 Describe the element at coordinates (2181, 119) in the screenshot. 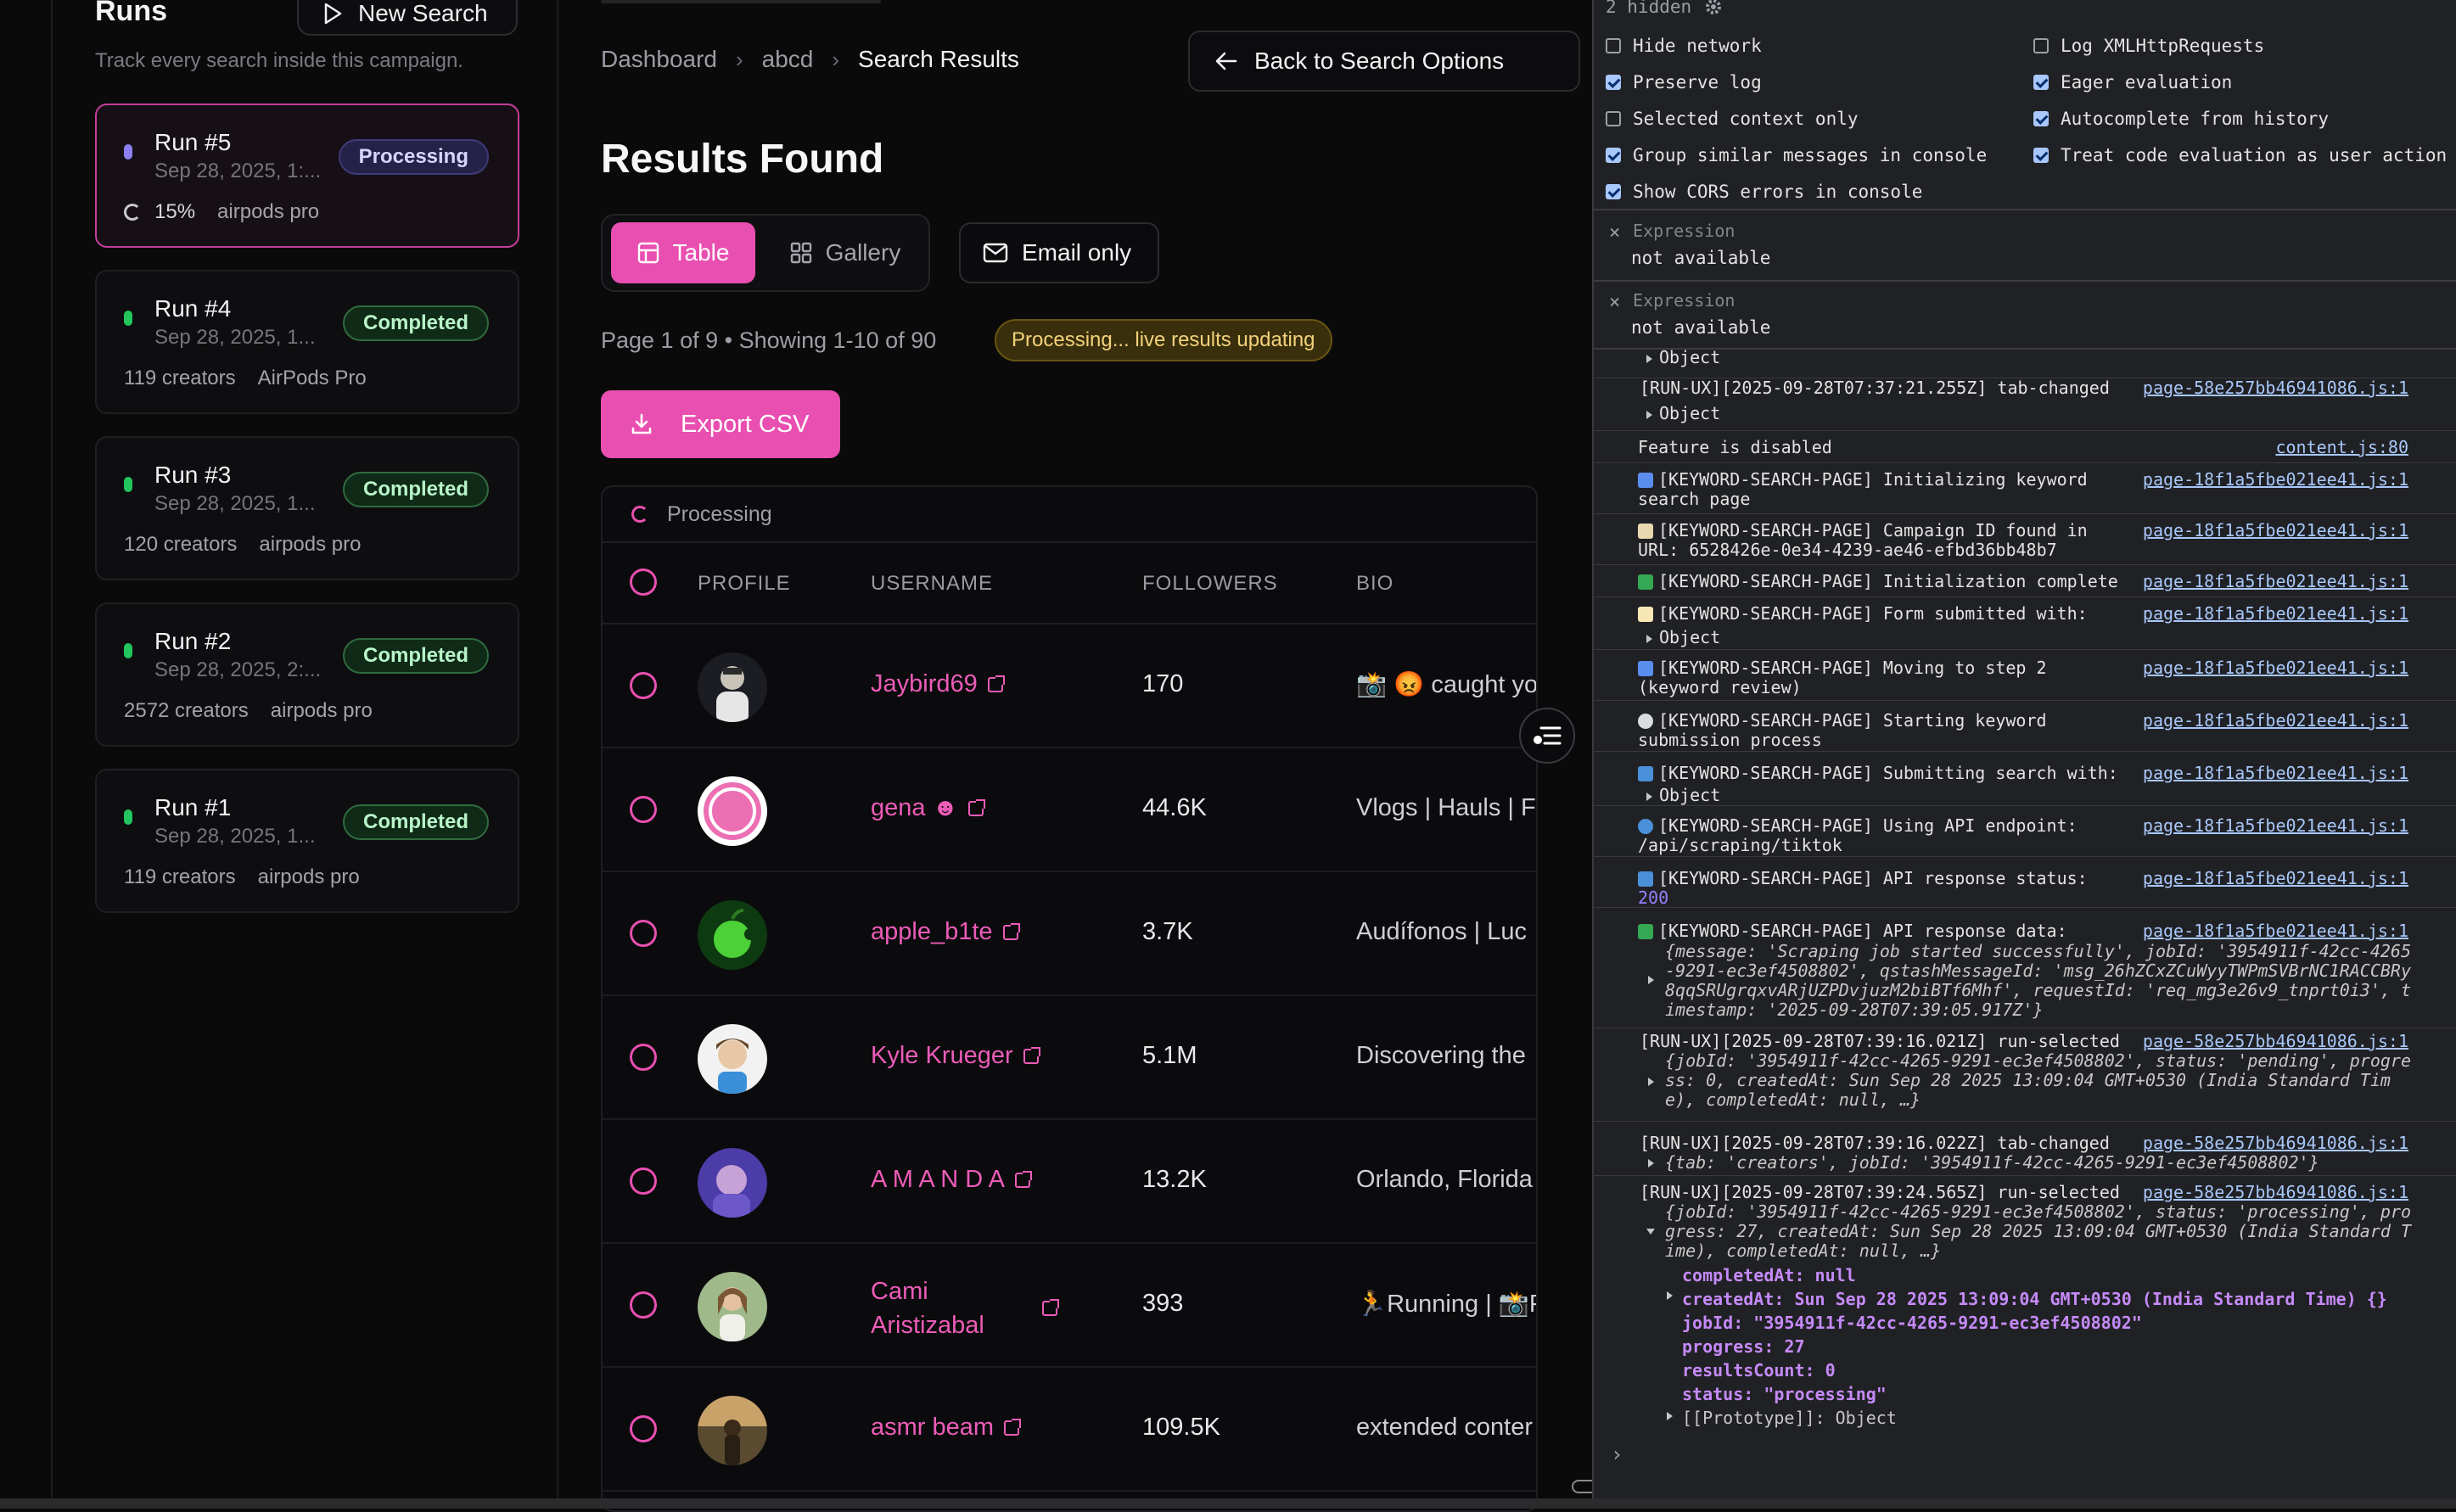

I see `setting-autocomplete: Autocomplete from history` at that location.